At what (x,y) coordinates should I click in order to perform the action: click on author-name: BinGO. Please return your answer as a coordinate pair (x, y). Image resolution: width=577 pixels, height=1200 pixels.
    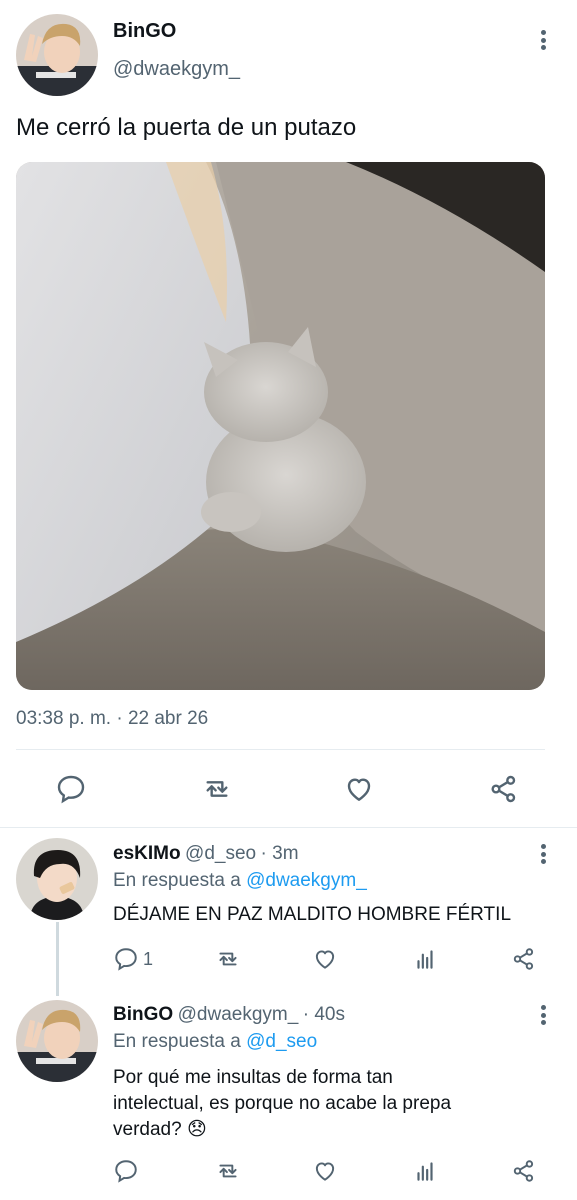
    Looking at the image, I should click on (144, 31).